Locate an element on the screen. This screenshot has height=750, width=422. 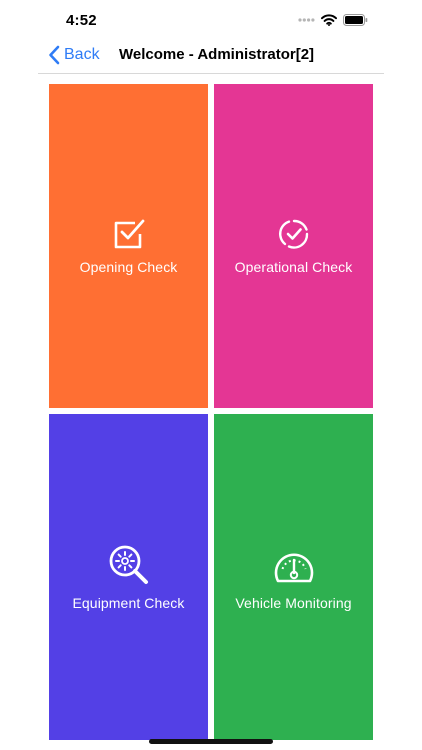
equipment-check-label: Equipment Check is located at coordinates (128, 603).